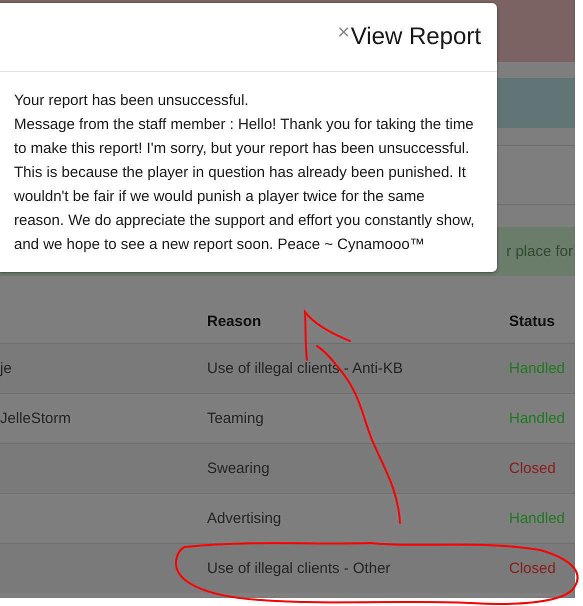 Image resolution: width=583 pixels, height=606 pixels. What do you see at coordinates (234, 321) in the screenshot?
I see `column-header: Reason` at bounding box center [234, 321].